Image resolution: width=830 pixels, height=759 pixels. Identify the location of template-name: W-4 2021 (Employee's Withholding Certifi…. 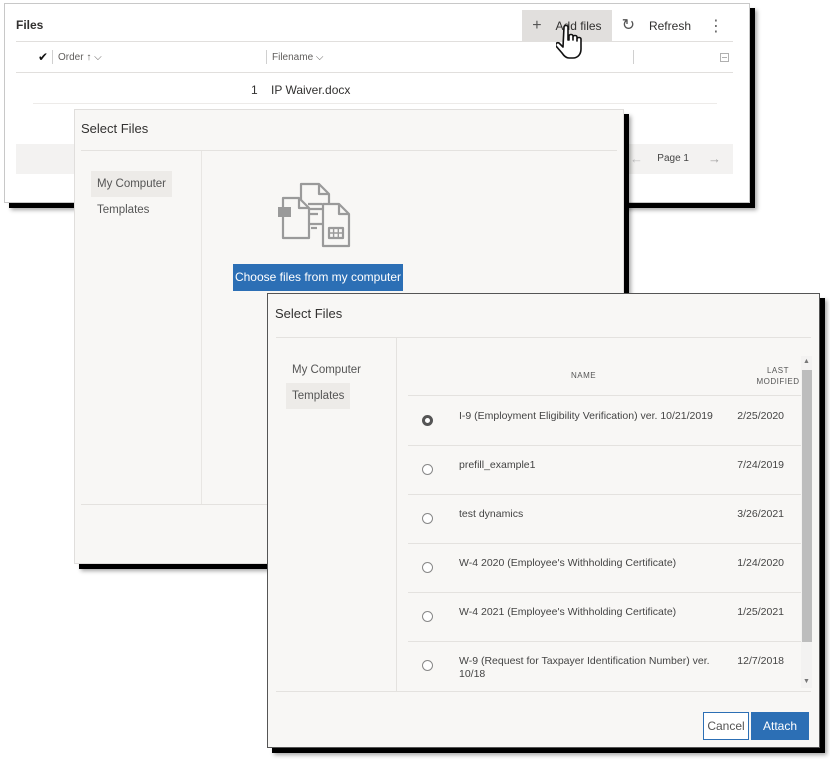
(568, 612).